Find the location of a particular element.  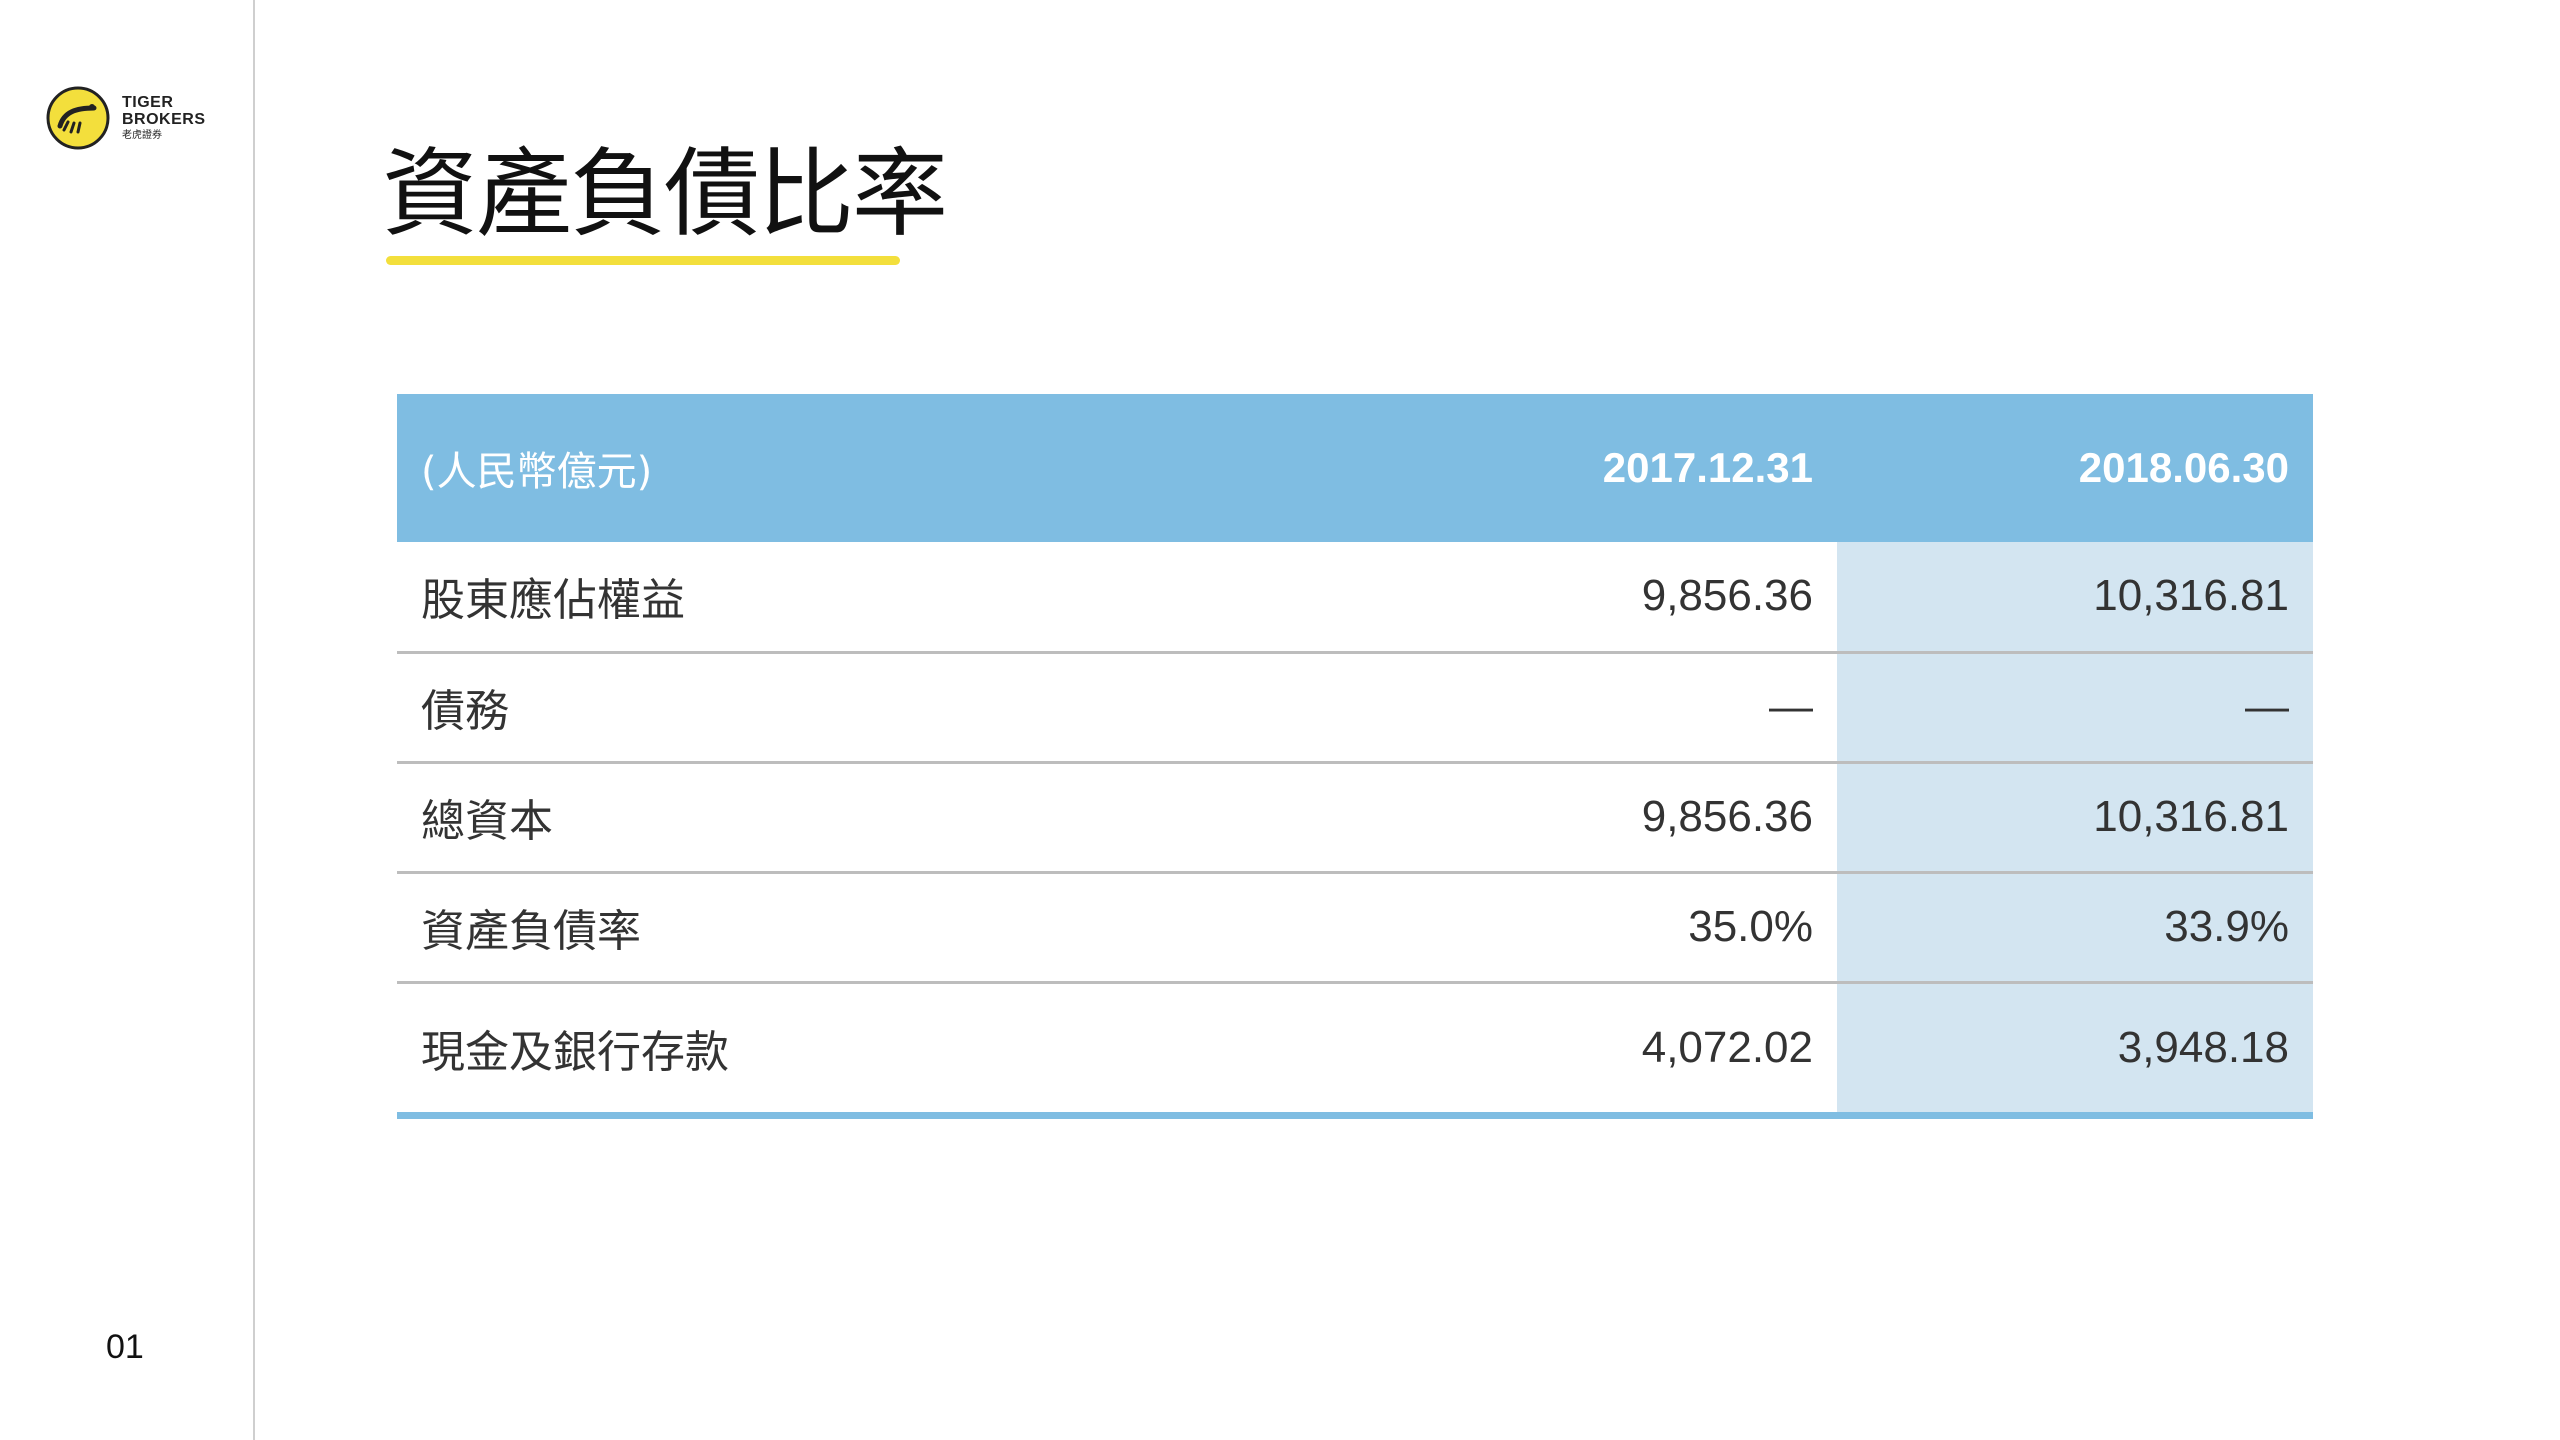

cell-cash-2017: 4,072.02 is located at coordinates (1657, 1050).